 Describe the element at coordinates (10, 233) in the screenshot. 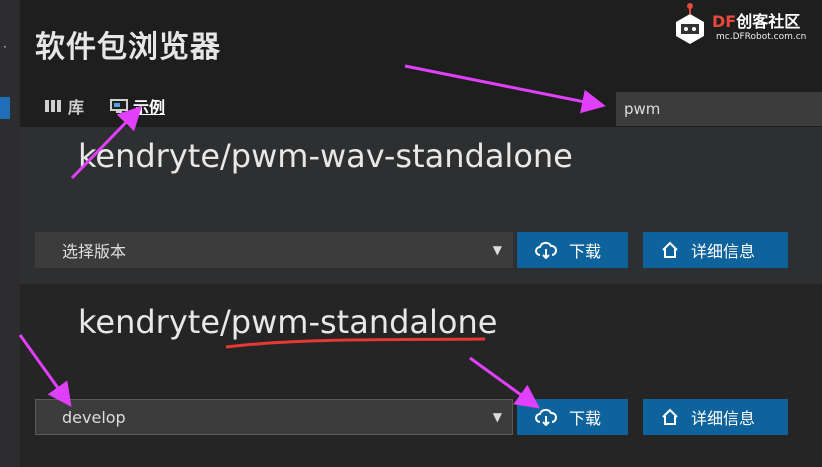

I see `activity-bar: ·` at that location.